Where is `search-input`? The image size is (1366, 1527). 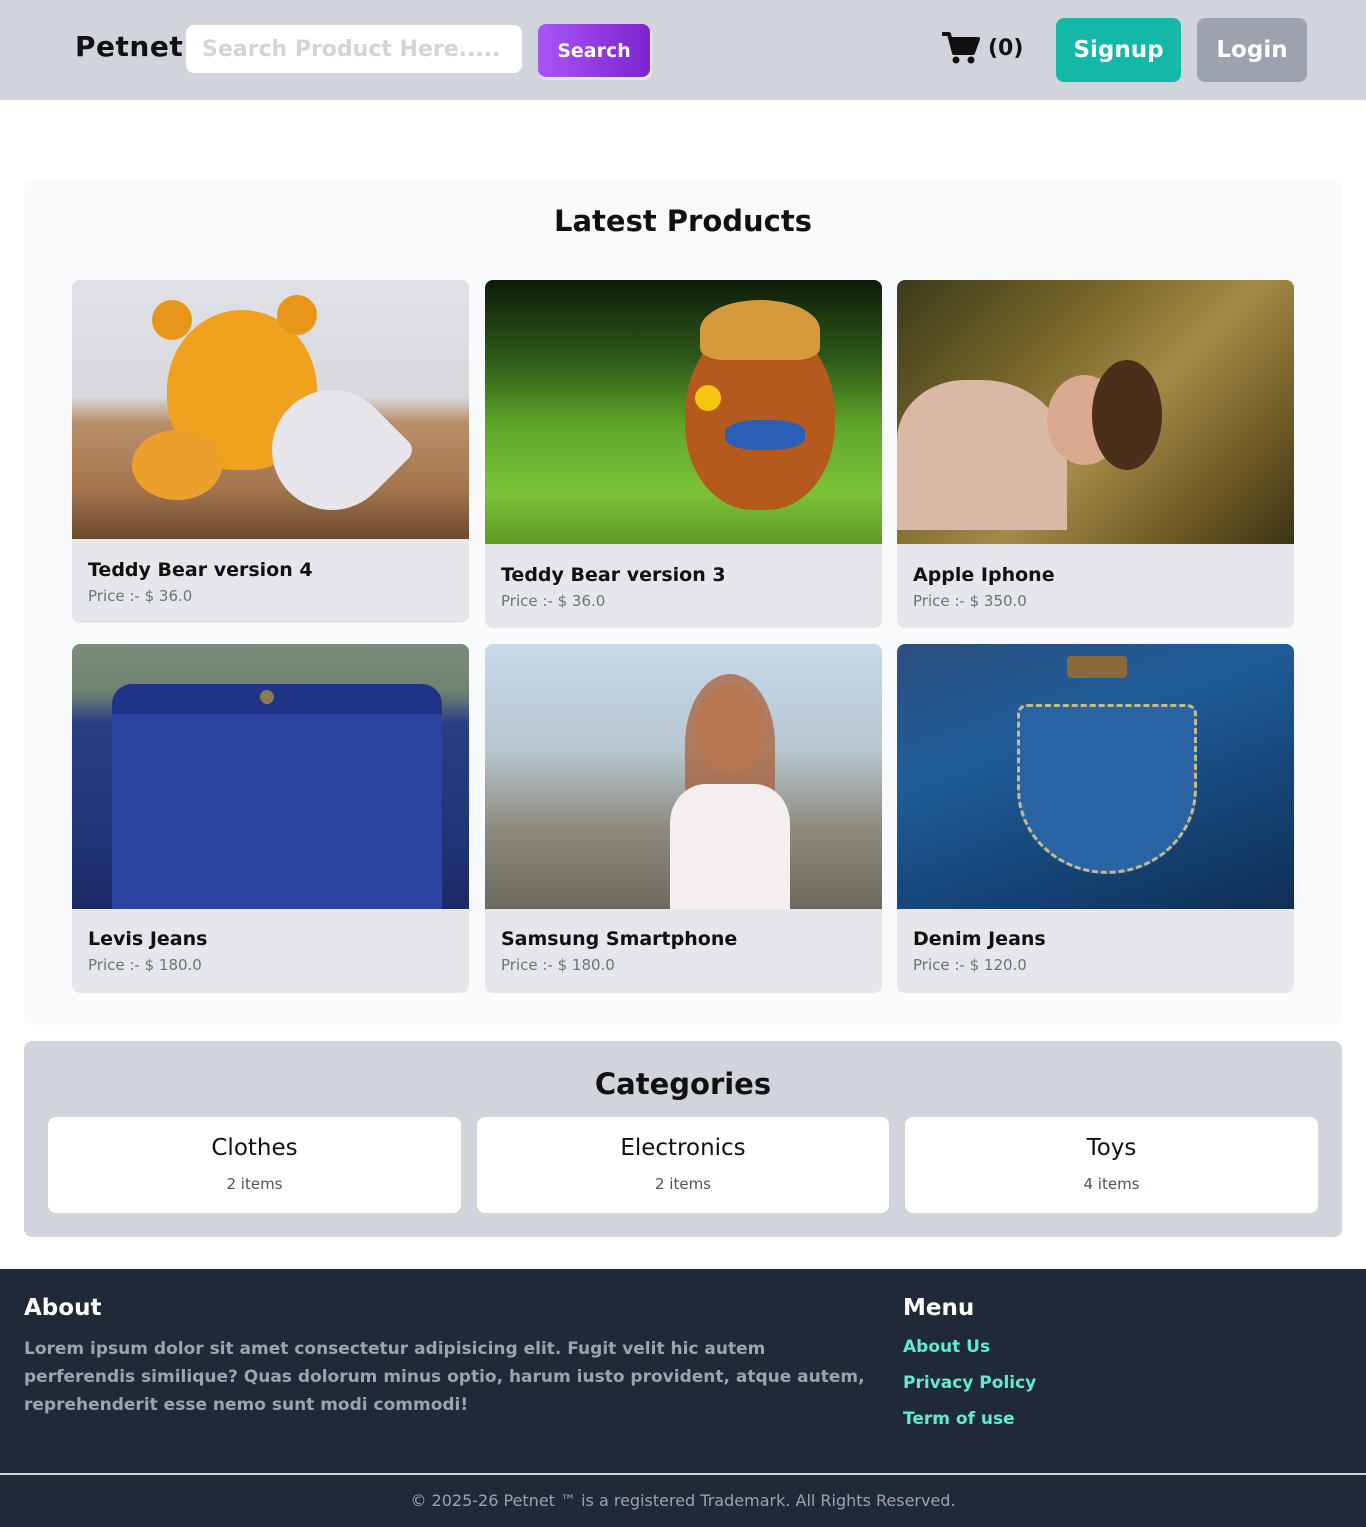 search-input is located at coordinates (354, 49).